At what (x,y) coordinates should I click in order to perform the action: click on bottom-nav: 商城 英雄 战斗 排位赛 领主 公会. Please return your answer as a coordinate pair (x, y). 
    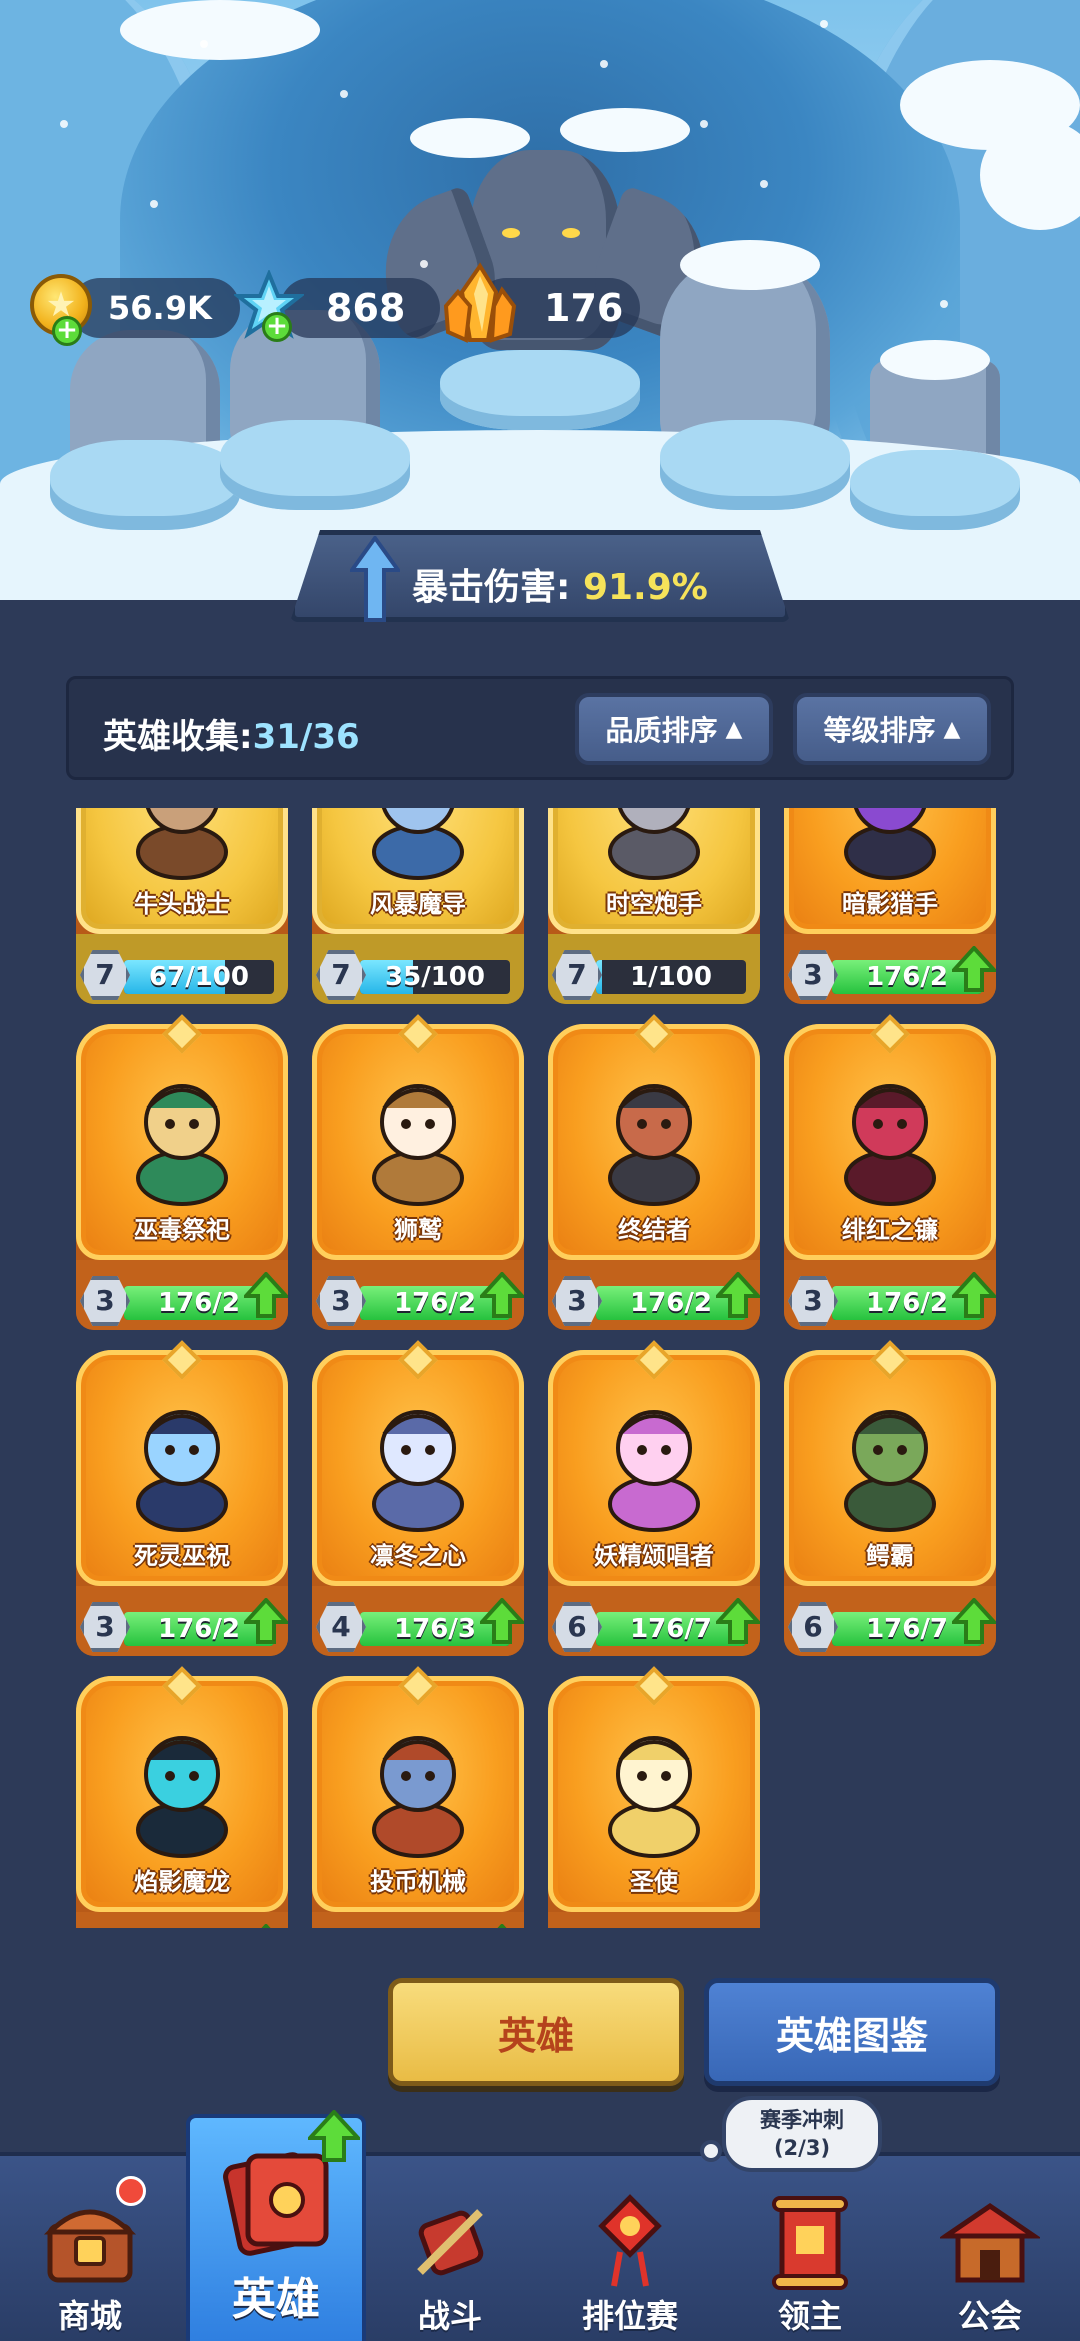
    Looking at the image, I should click on (540, 2225).